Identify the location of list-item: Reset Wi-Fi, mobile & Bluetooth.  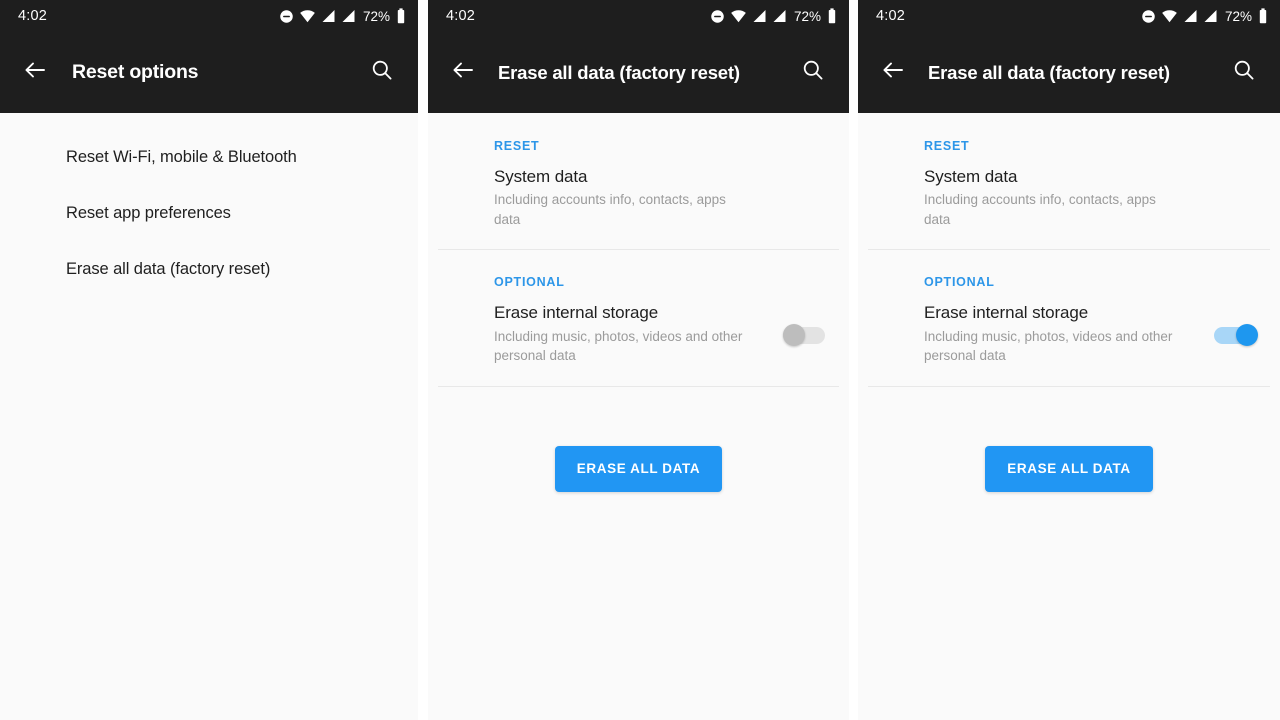
(209, 157).